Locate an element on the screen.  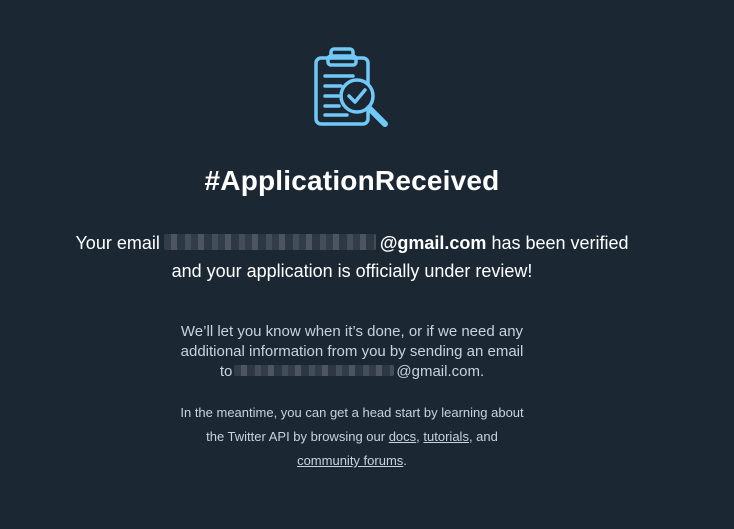
and-separator: , and is located at coordinates (483, 436).